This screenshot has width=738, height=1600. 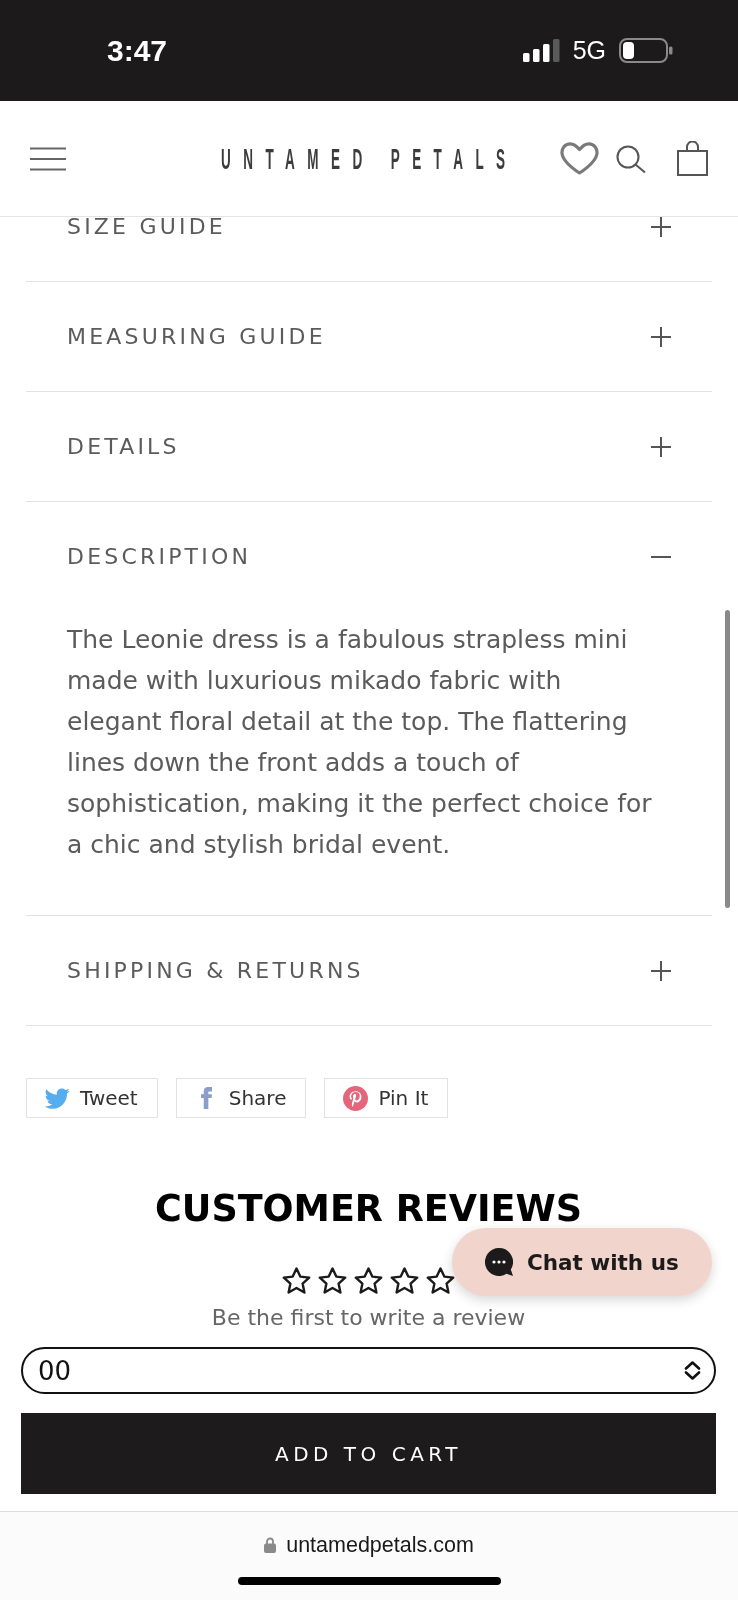 I want to click on chevron-up-down-icon, so click(x=692, y=1370).